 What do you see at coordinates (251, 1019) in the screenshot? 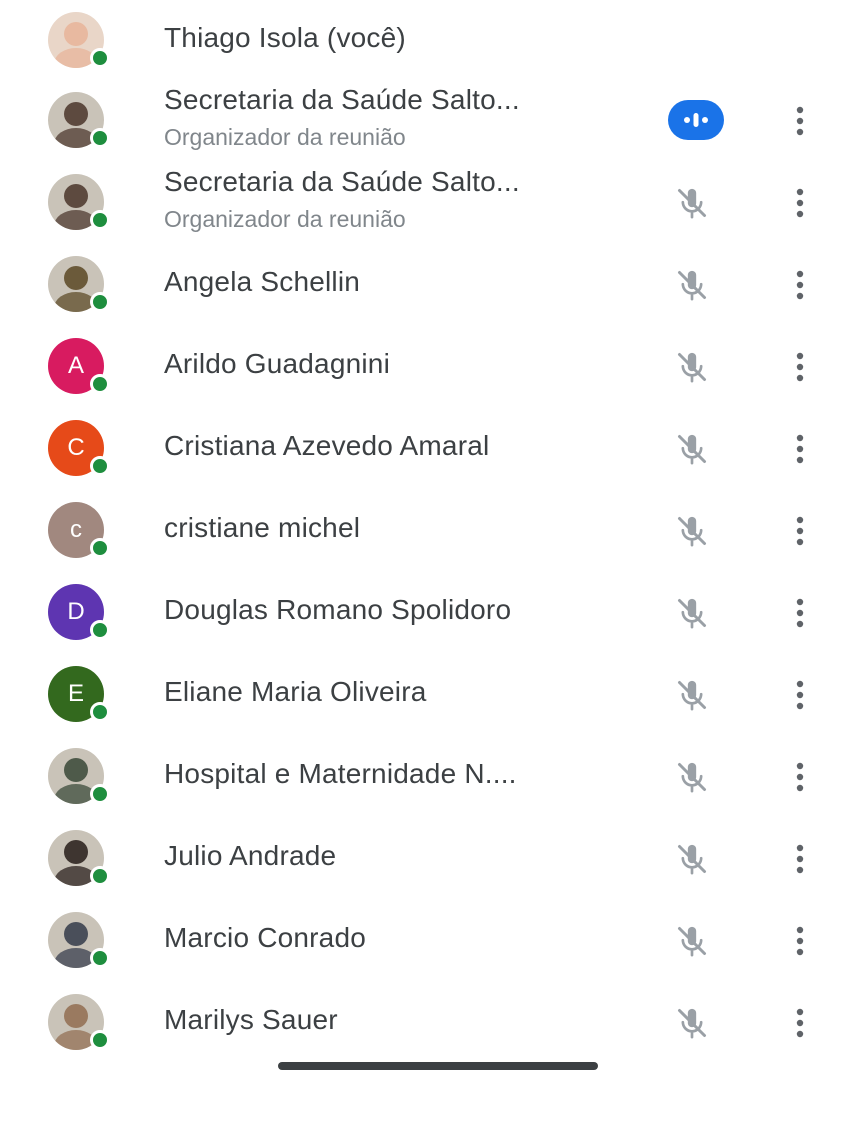
I see `participant-name: Marilys Sauer` at bounding box center [251, 1019].